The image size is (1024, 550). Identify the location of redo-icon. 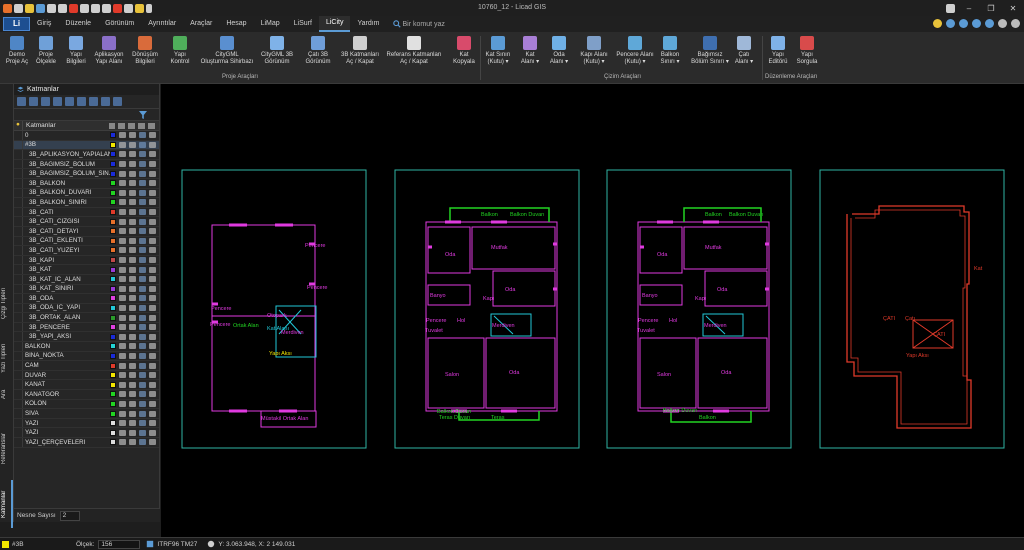
(106, 8).